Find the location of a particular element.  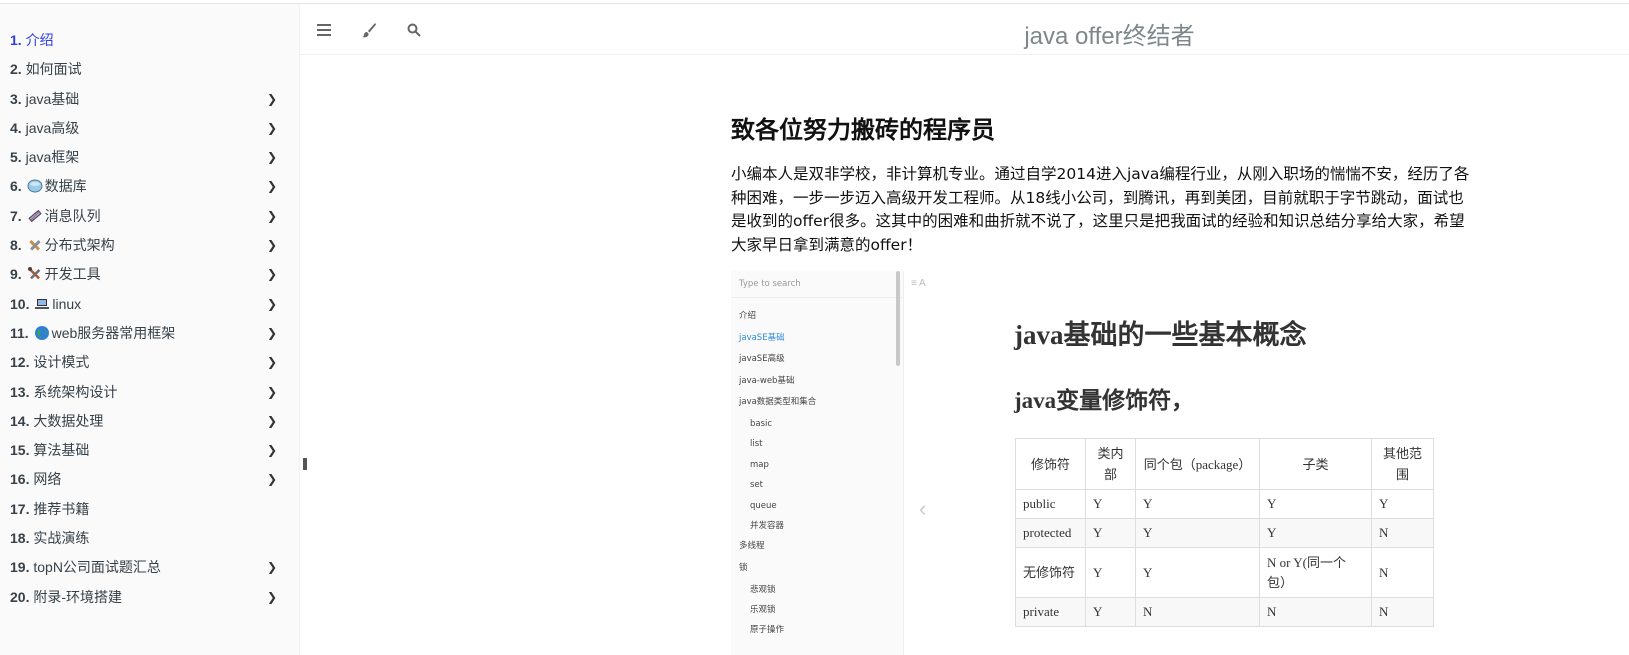

sidebar-item-9: 9. 开发工具 ❯ is located at coordinates (149, 274).